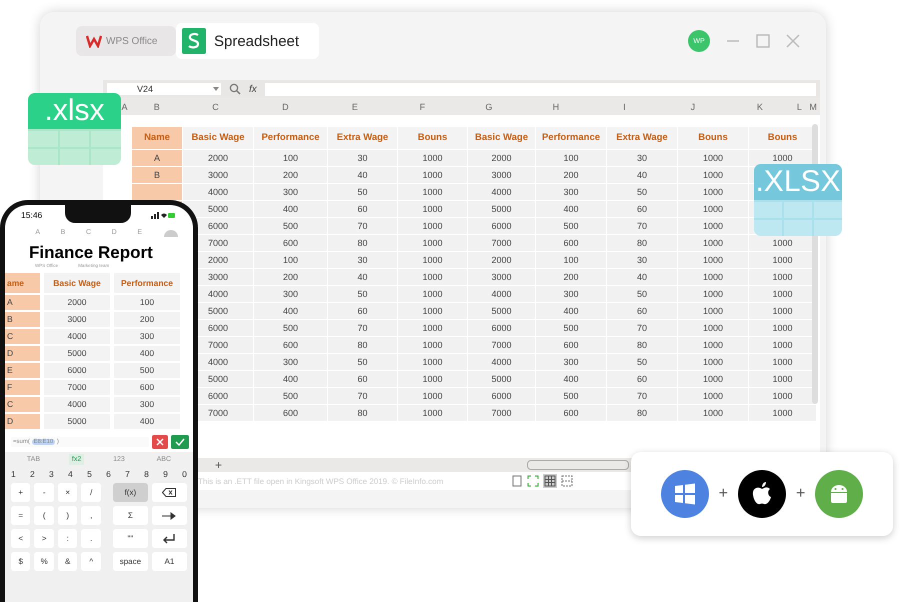 The width and height of the screenshot is (900, 602). I want to click on key: A1, so click(169, 561).